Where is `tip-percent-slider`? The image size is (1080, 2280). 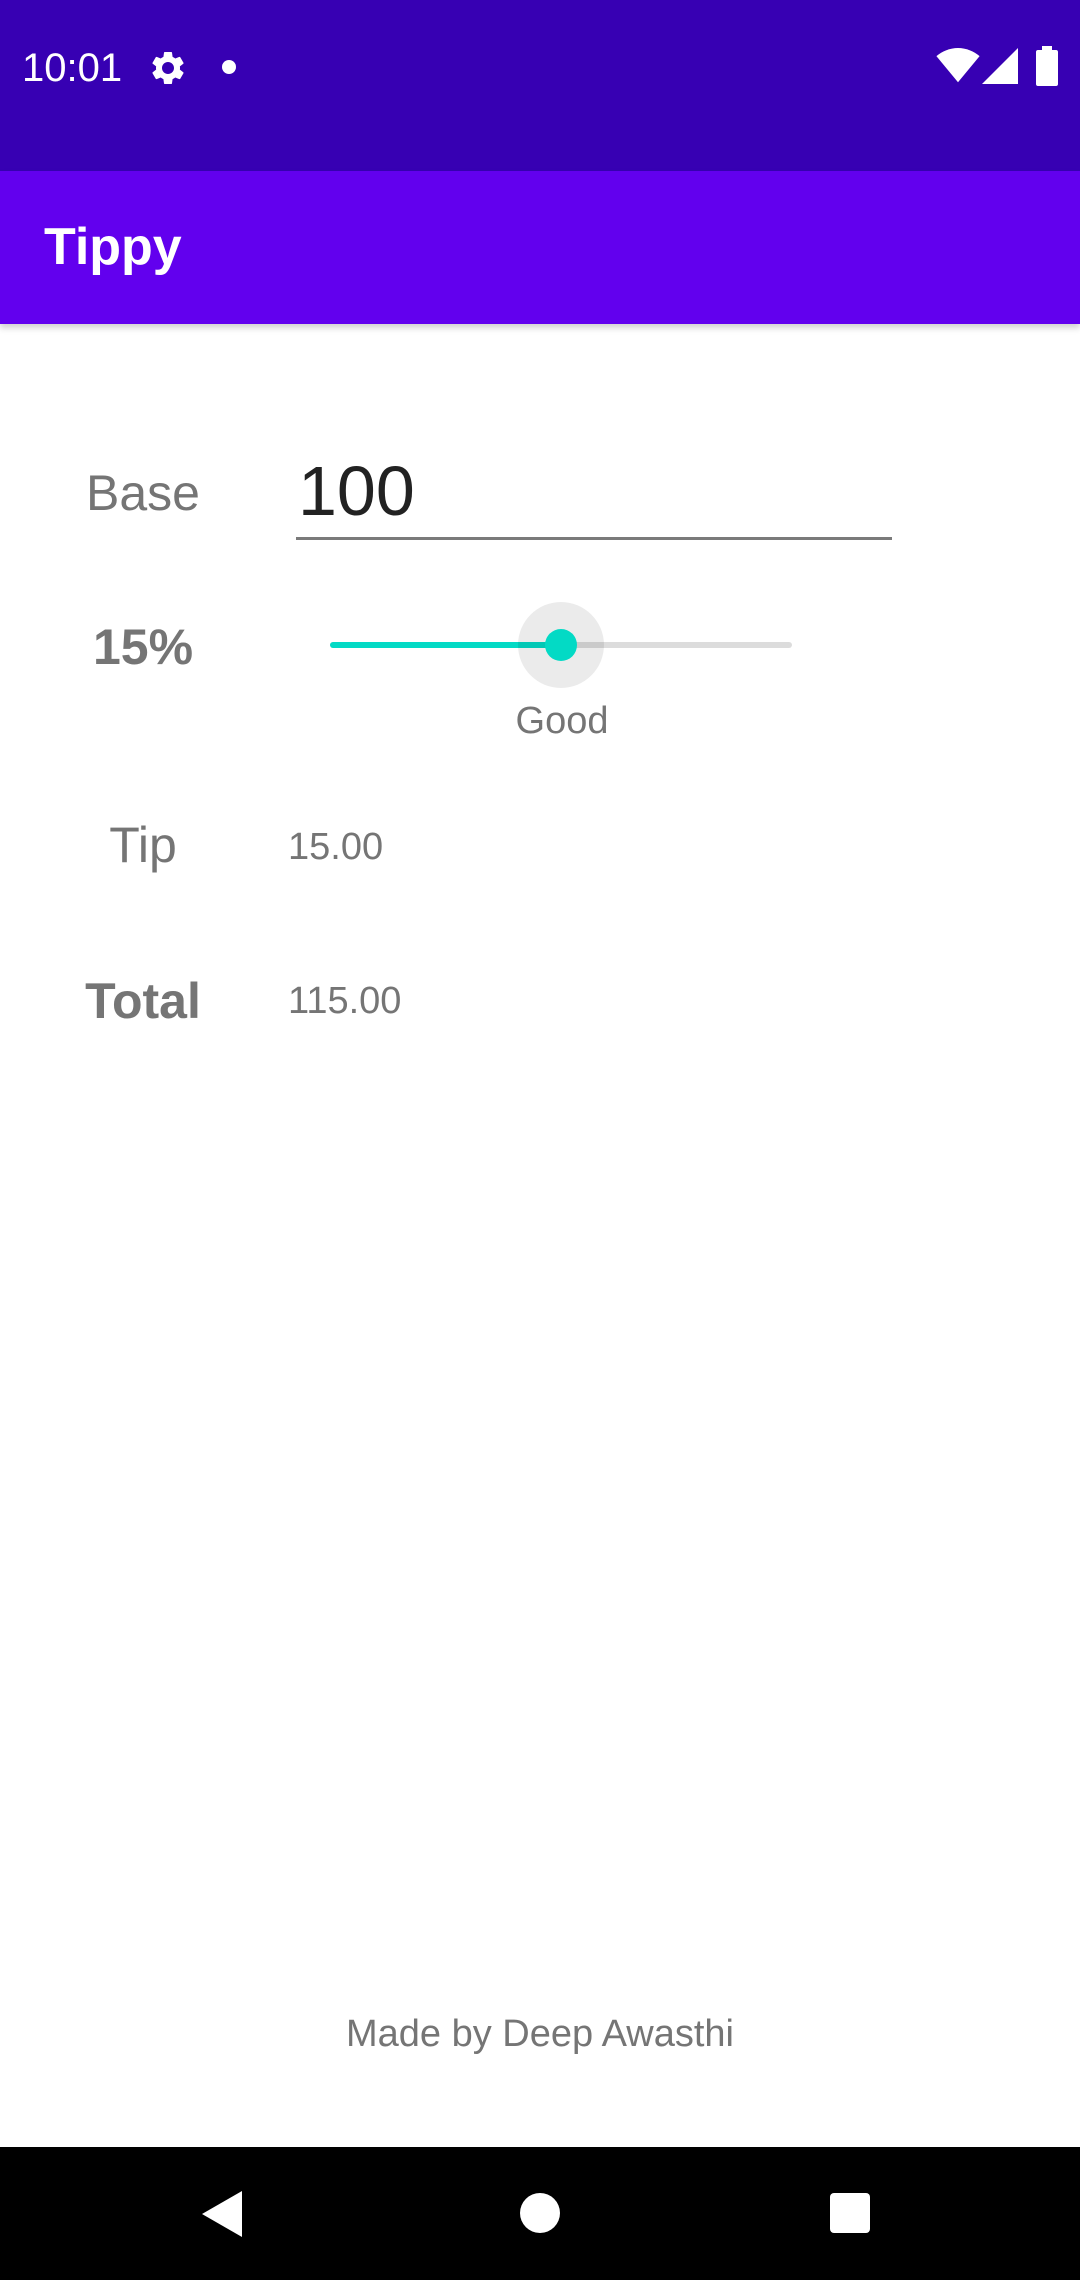 tip-percent-slider is located at coordinates (561, 645).